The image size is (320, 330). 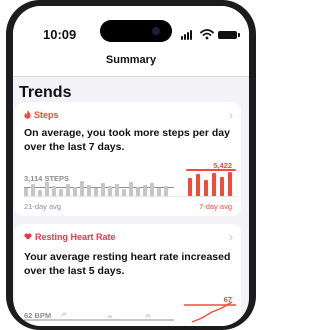 What do you see at coordinates (215, 206) in the screenshot?
I see `steps-footer-7day: 7-day avg` at bounding box center [215, 206].